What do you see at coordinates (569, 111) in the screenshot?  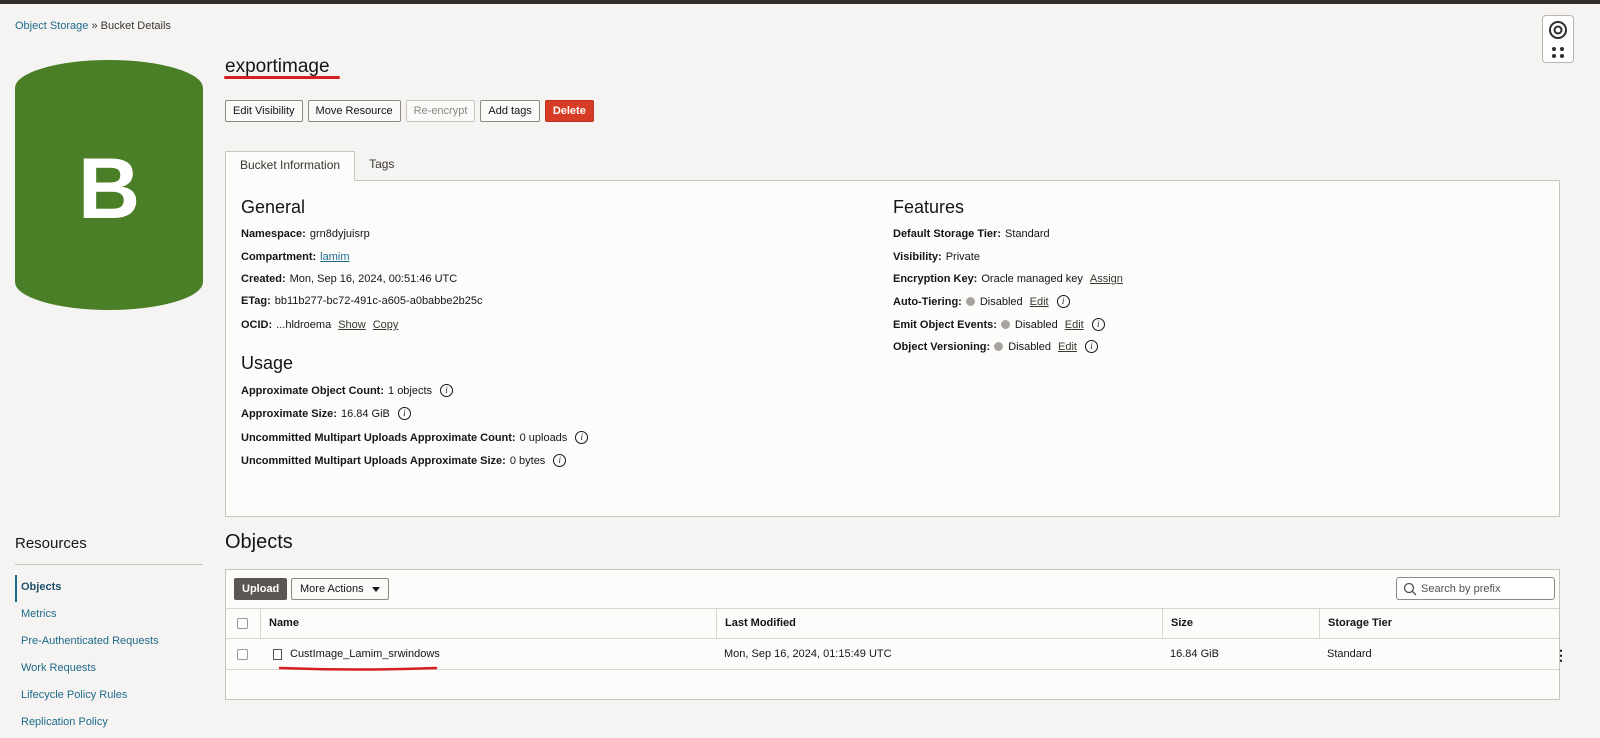 I see `delete-button: Delete` at bounding box center [569, 111].